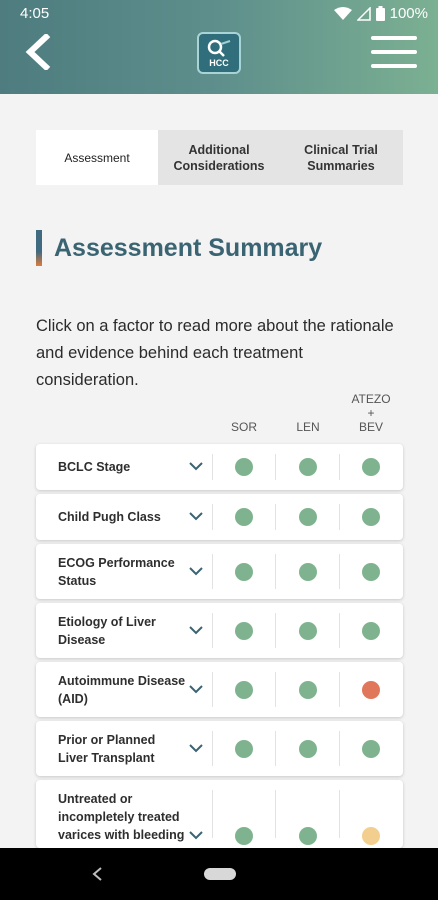 The height and width of the screenshot is (900, 438). What do you see at coordinates (219, 467) in the screenshot?
I see `factor-row: BCLC Stage` at bounding box center [219, 467].